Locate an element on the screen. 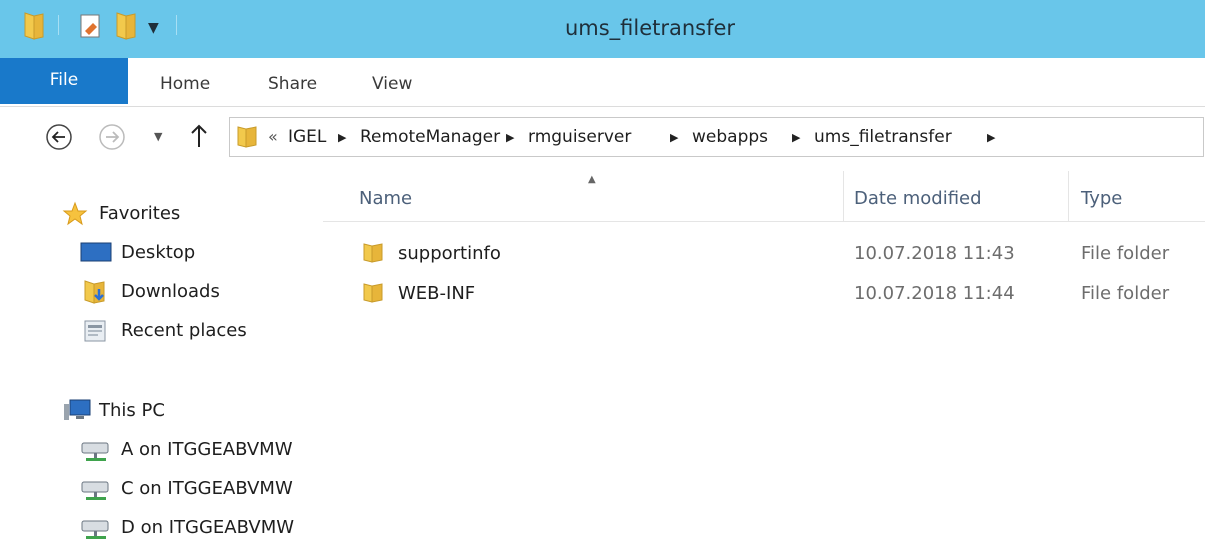 The width and height of the screenshot is (1205, 552). sidebar-item-this-pc: This PC is located at coordinates (160, 411).